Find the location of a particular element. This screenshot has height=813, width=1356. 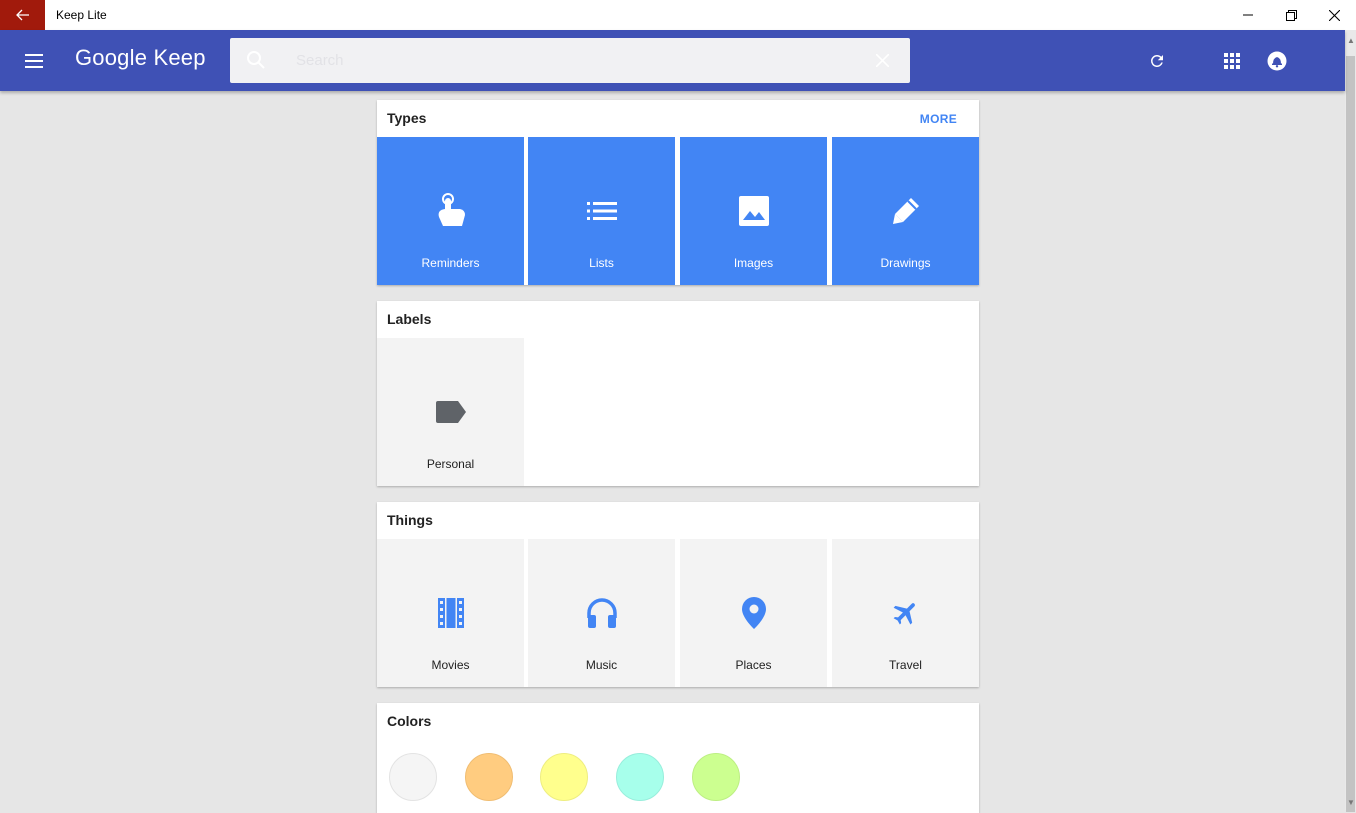

menu-button is located at coordinates (34, 61).